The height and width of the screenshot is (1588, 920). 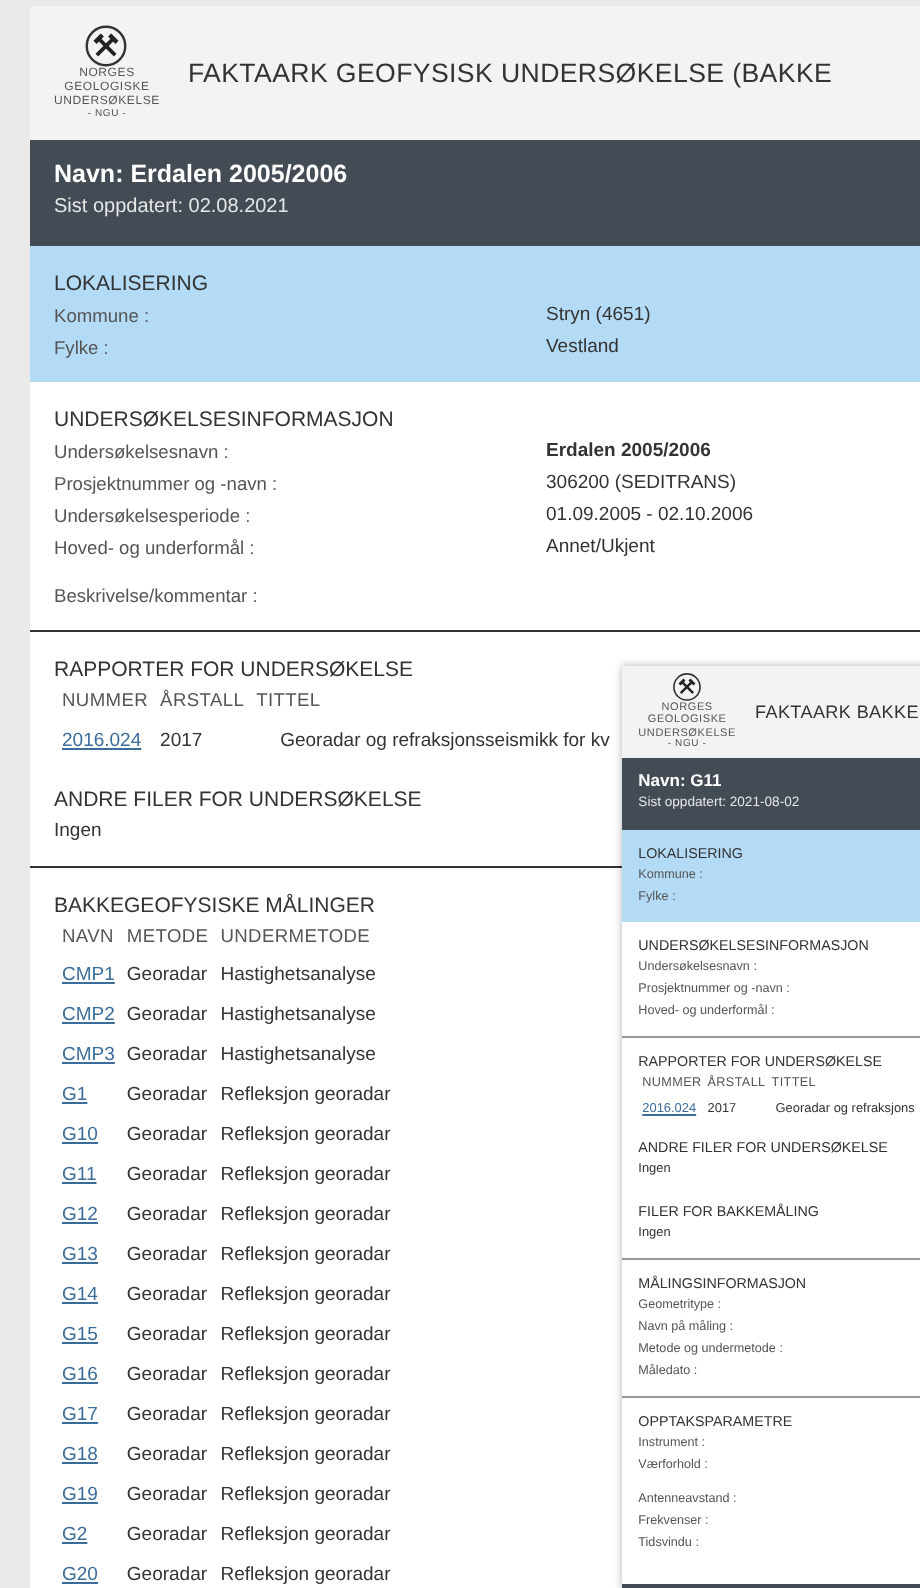 I want to click on page-title: FAKTAARK GEOFYSISK UNDERSØKELSE (BAKKE, so click(x=510, y=73).